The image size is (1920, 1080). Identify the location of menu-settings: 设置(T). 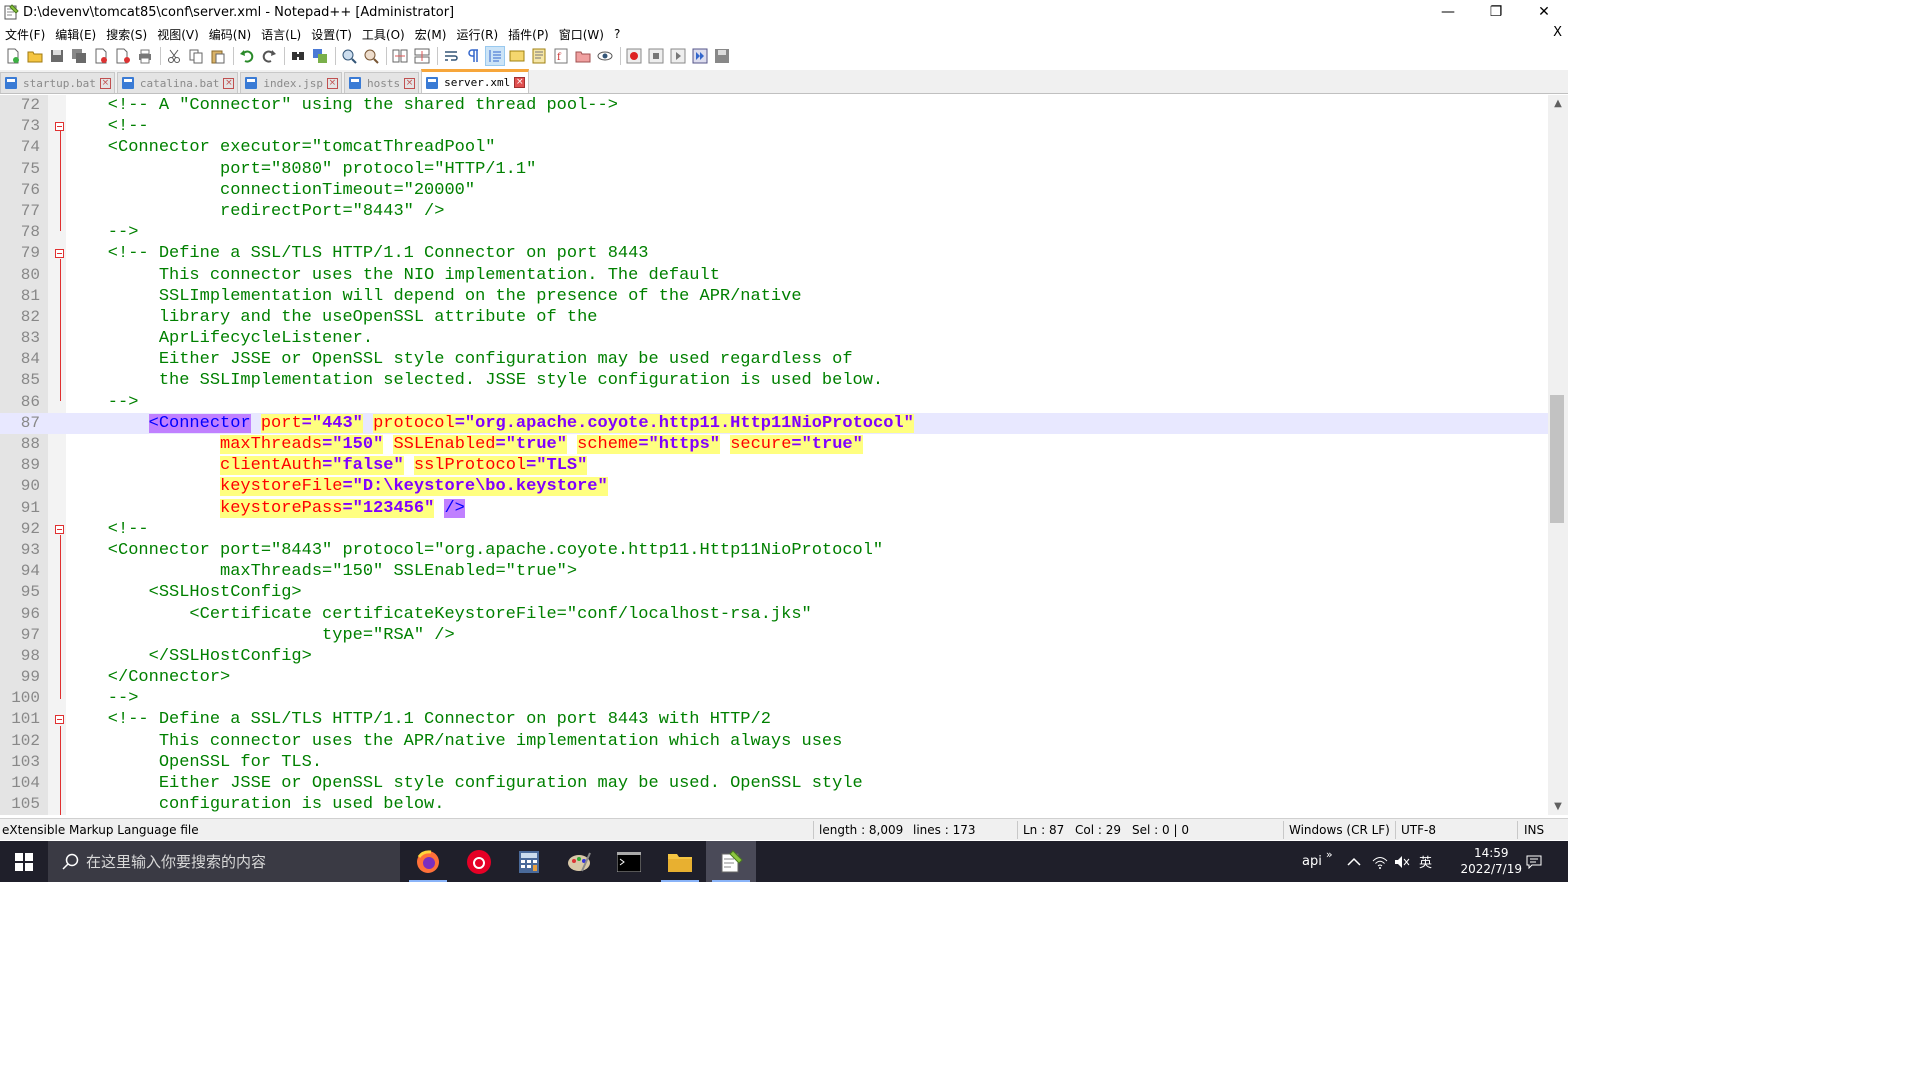
(331, 34).